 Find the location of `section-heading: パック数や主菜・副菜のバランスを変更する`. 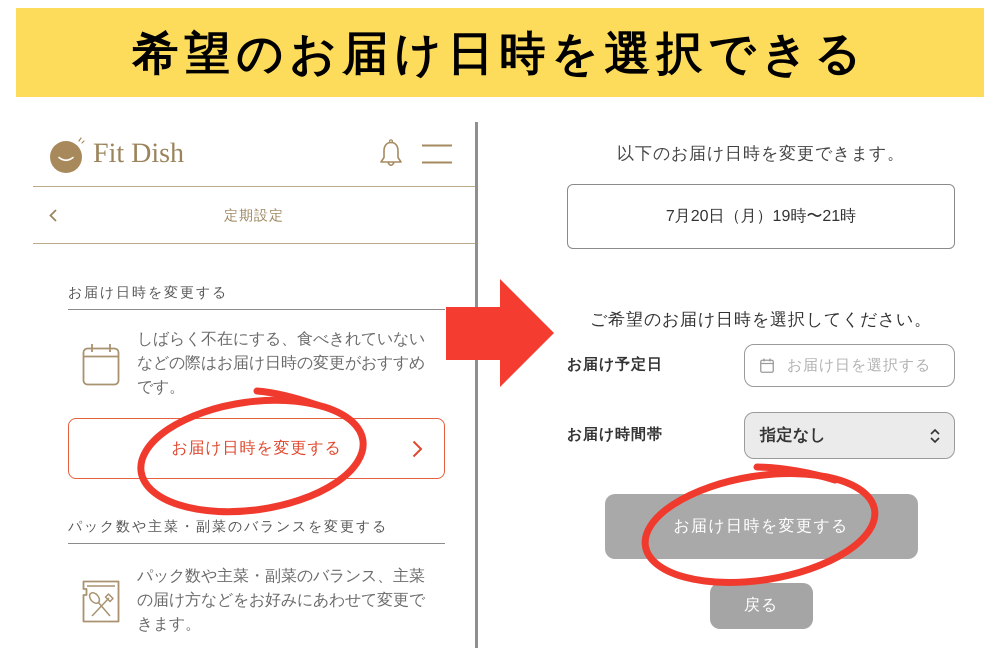

section-heading: パック数や主菜・副菜のバランスを変更する is located at coordinates (228, 526).